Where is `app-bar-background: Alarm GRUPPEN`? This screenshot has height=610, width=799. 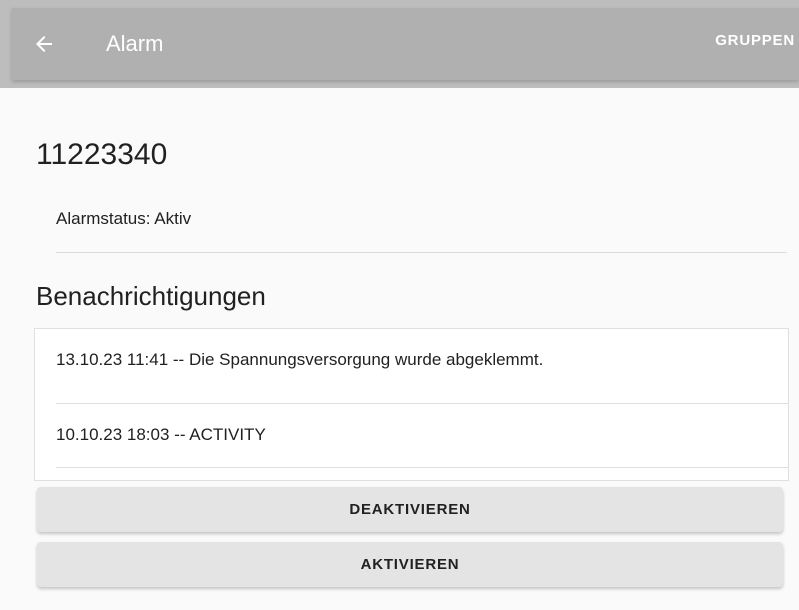 app-bar-background: Alarm GRUPPEN is located at coordinates (399, 44).